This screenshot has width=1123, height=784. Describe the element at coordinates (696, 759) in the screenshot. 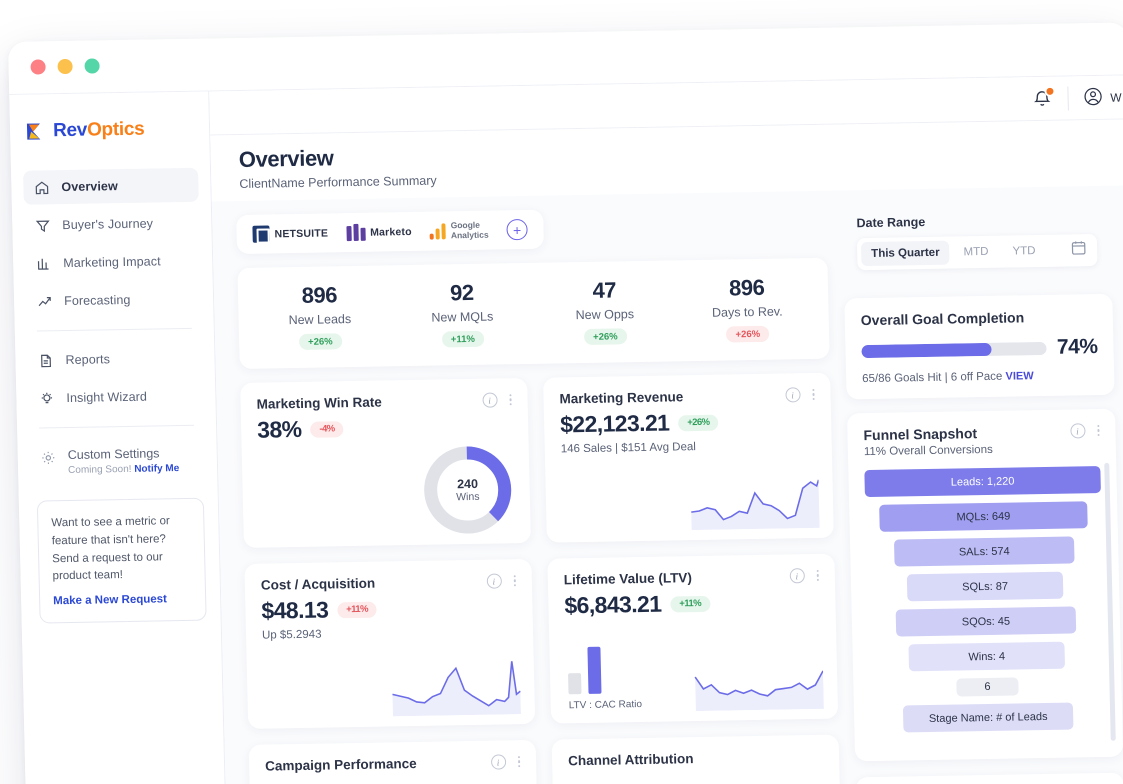

I see `card-channel-attribution: Channel Attribution` at that location.